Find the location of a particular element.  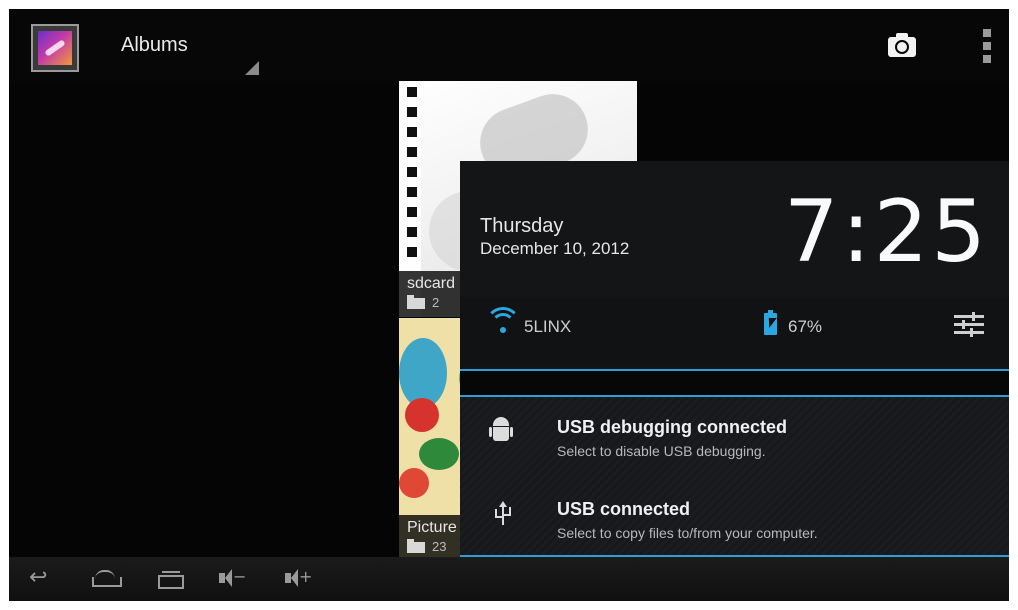

home-button is located at coordinates (106, 579).